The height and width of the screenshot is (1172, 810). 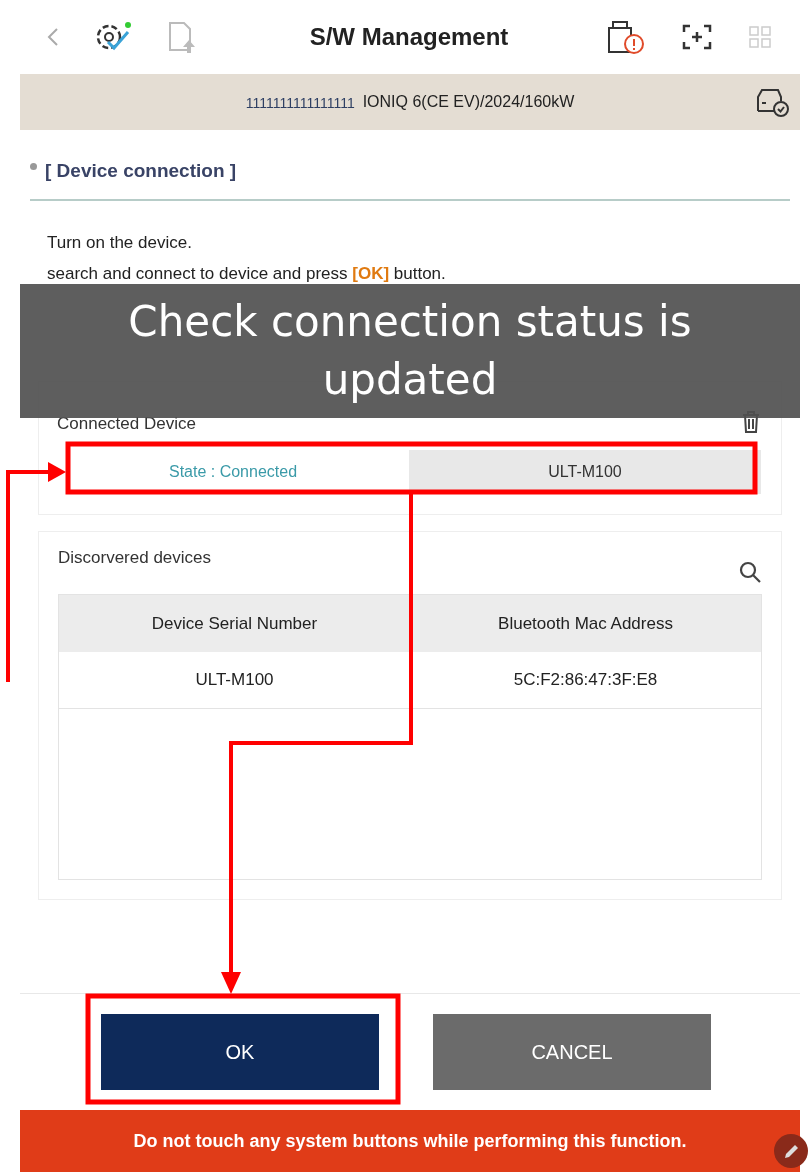 I want to click on scan-icon, so click(x=697, y=37).